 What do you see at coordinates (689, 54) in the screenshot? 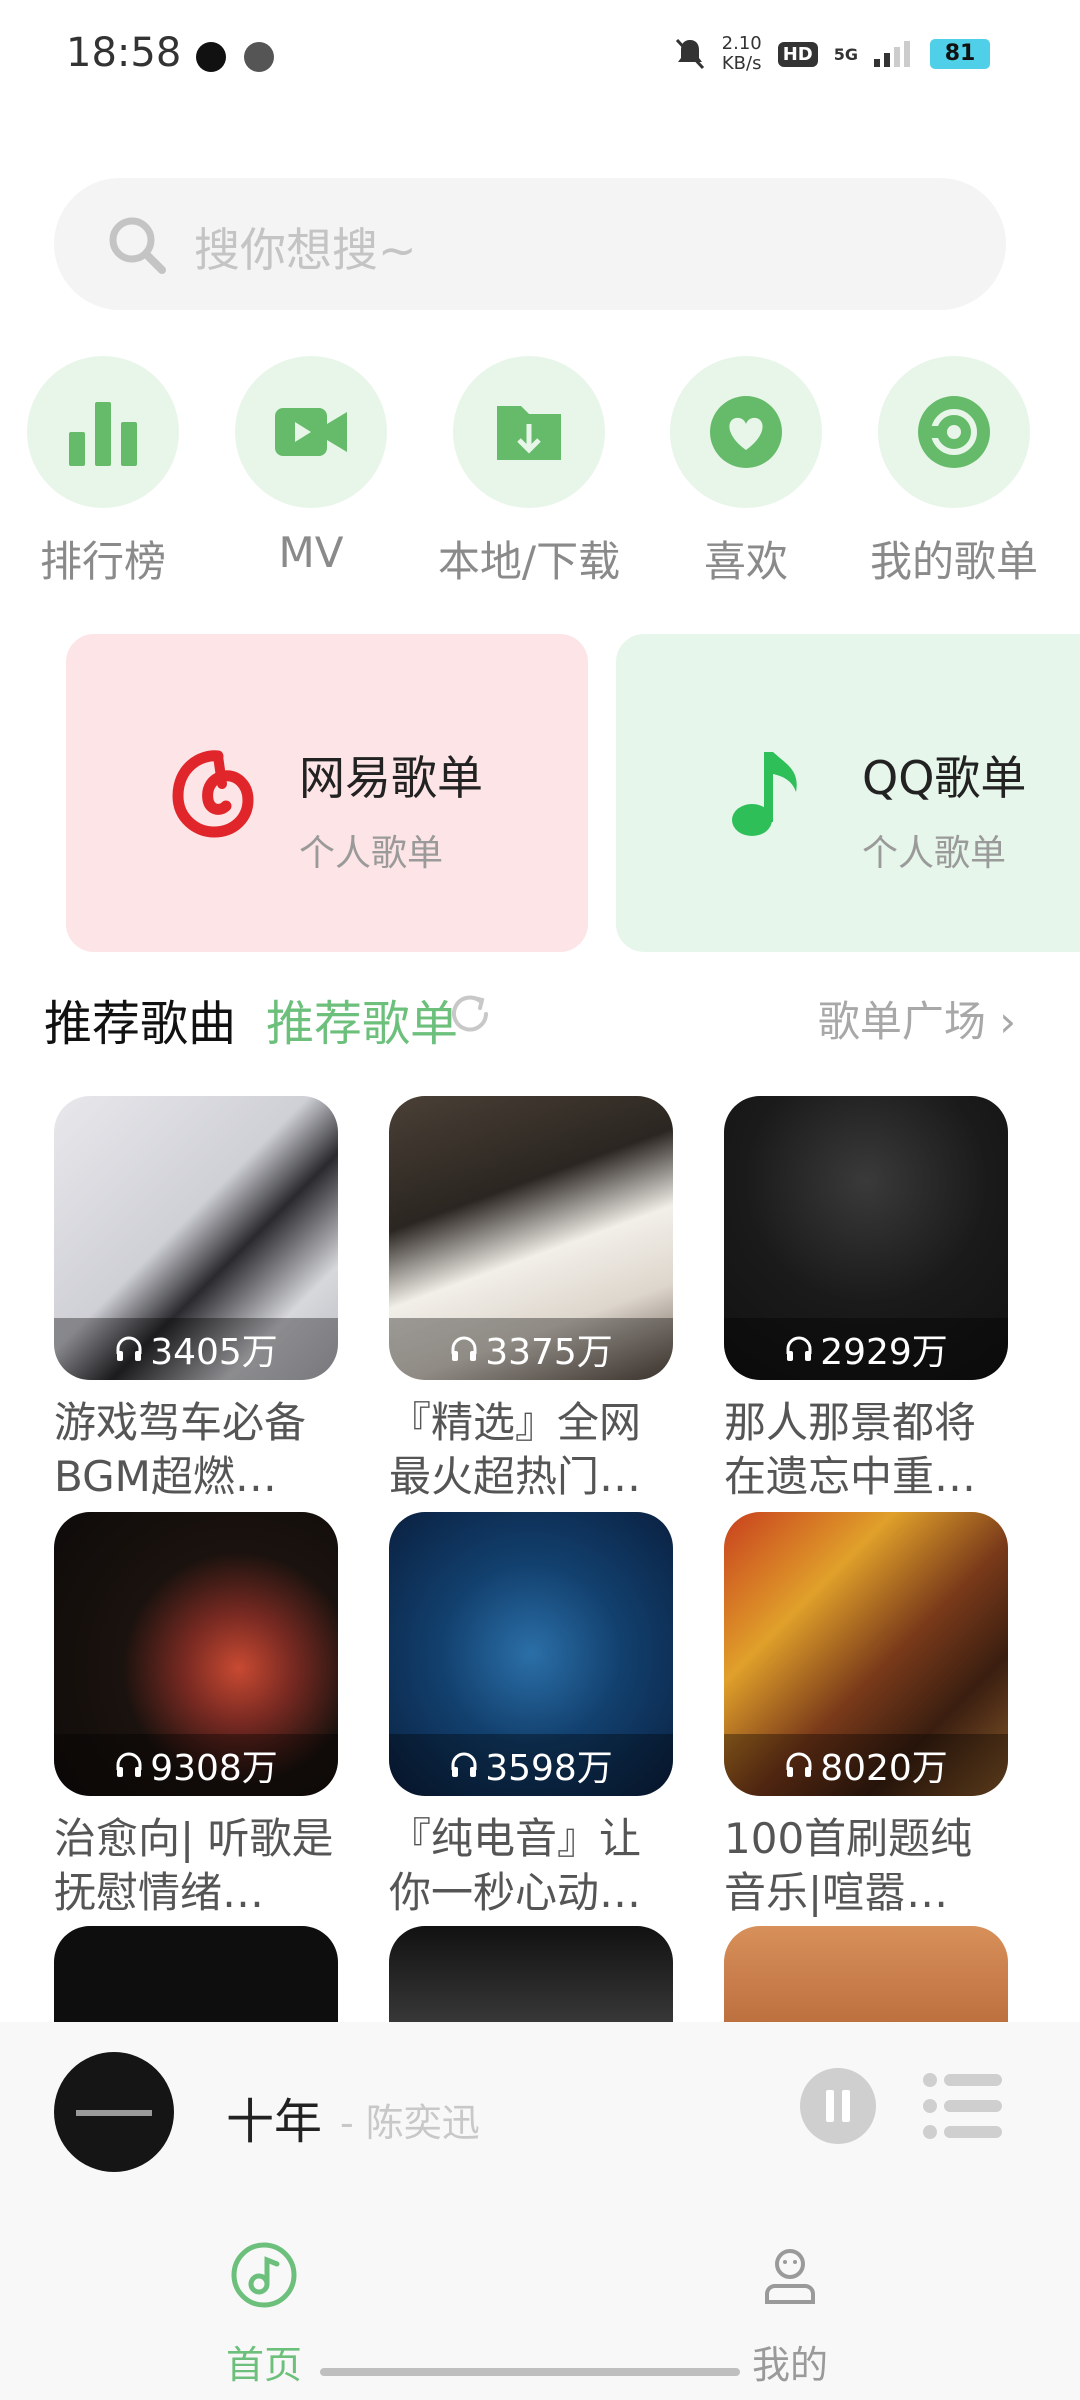
I see `mute-bell-icon` at bounding box center [689, 54].